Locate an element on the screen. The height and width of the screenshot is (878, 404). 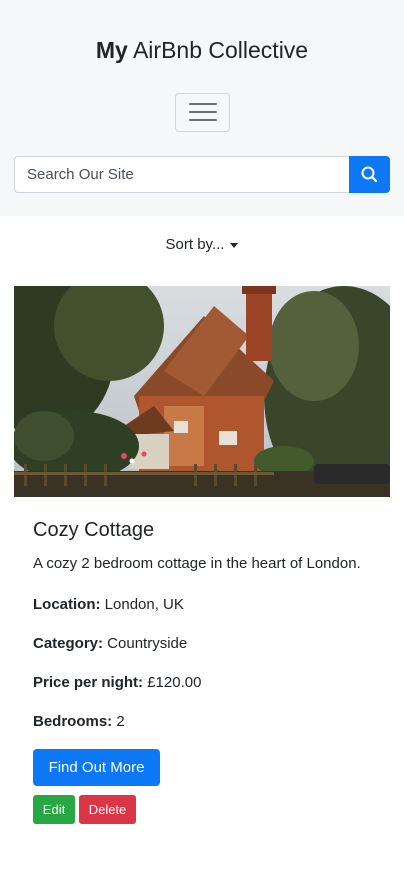
delete-button: Delete is located at coordinates (107, 809).